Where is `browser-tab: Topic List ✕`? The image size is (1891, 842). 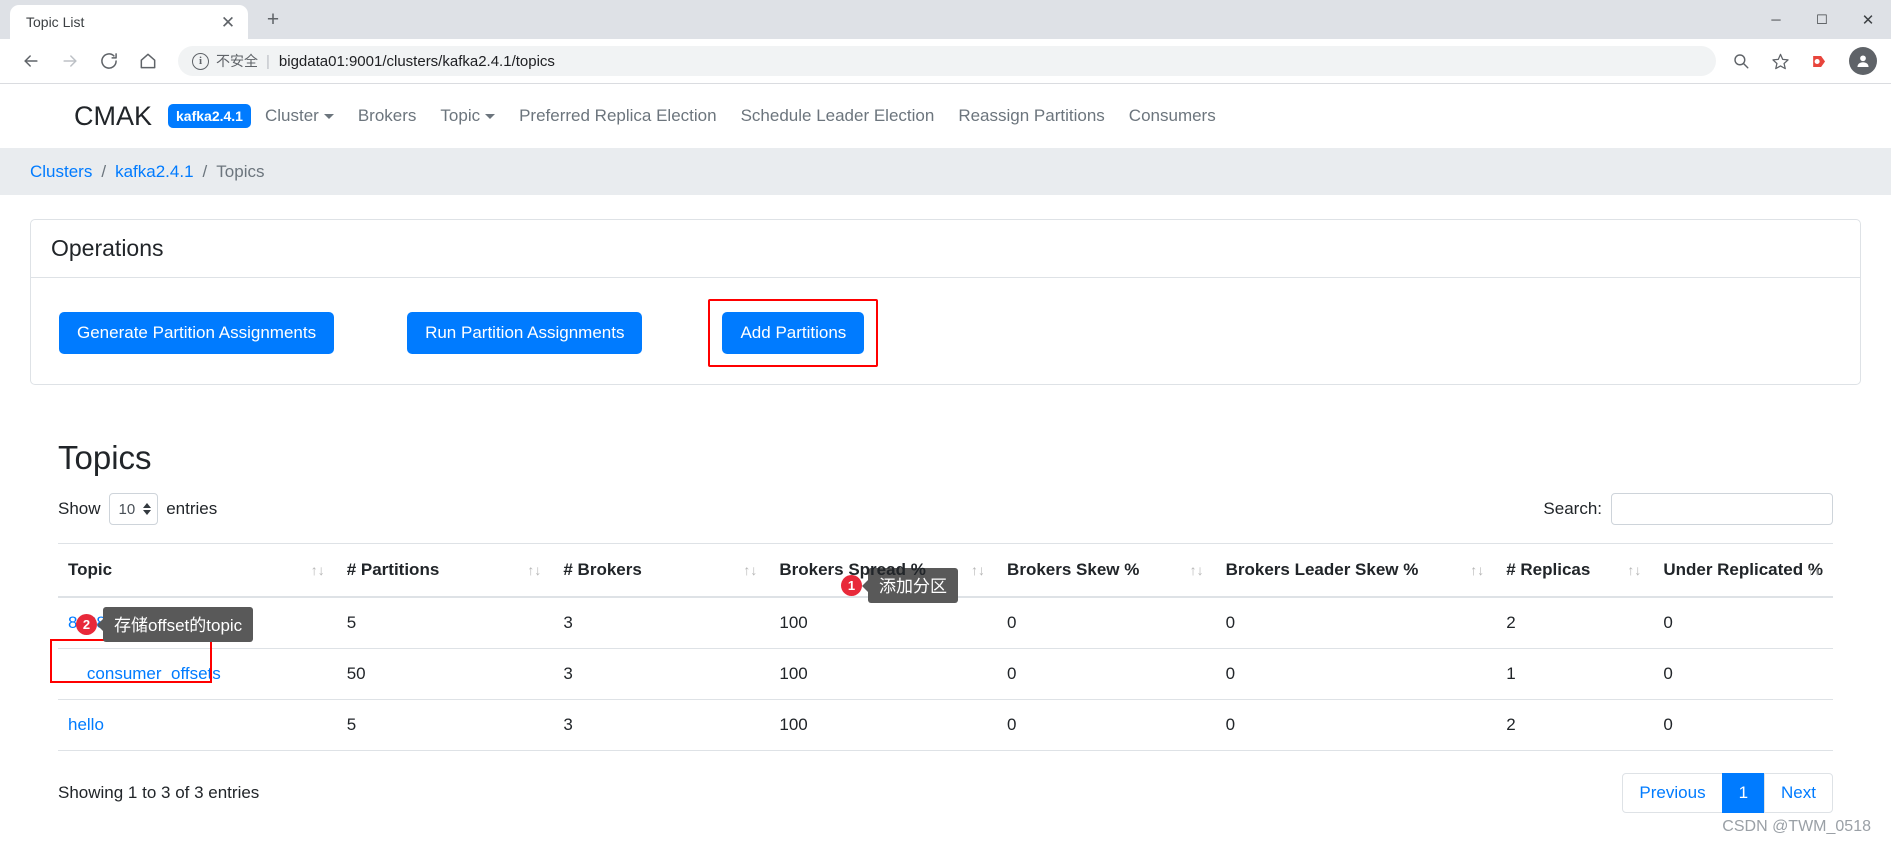 browser-tab: Topic List ✕ is located at coordinates (129, 22).